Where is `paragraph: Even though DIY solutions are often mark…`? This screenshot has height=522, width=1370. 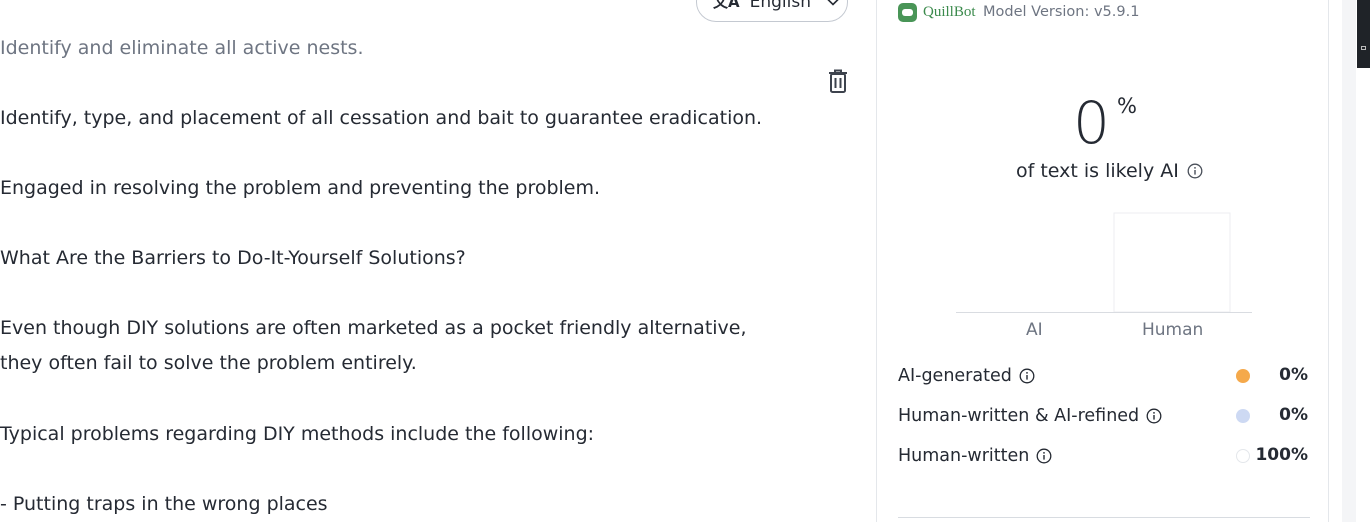 paragraph: Even though DIY solutions are often mark… is located at coordinates (373, 328).